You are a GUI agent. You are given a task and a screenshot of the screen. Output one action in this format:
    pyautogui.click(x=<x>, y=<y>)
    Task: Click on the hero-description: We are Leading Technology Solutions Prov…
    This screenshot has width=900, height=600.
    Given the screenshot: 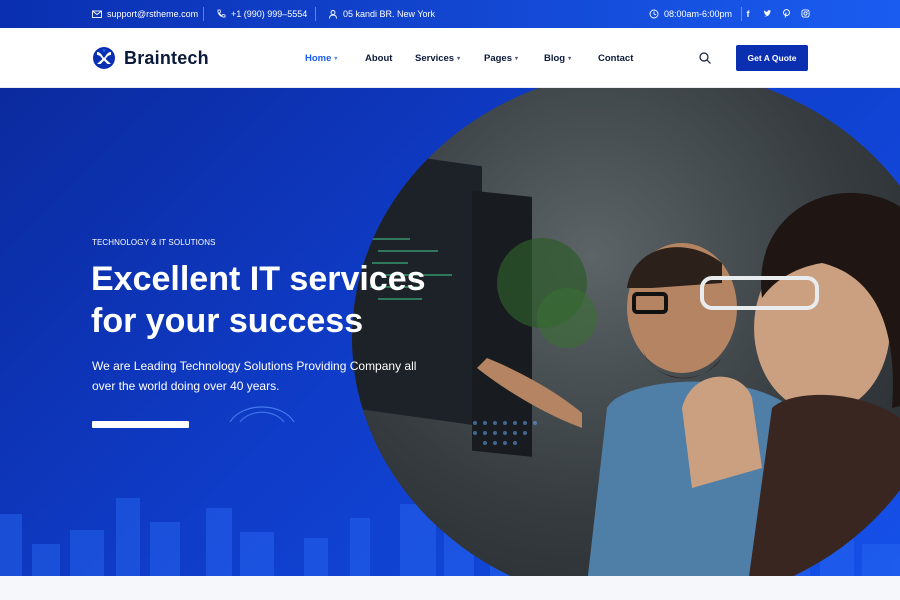 What is the action you would take?
    pyautogui.click(x=254, y=376)
    